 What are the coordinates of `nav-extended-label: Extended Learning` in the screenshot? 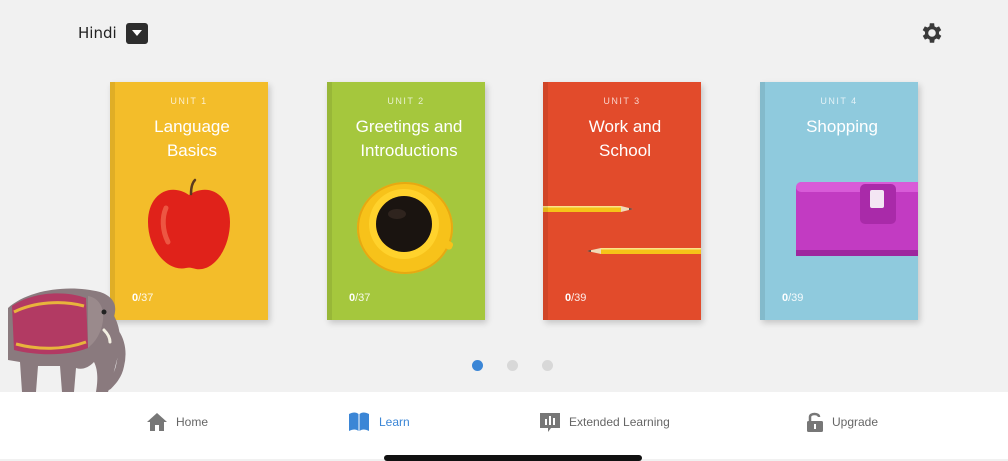 It's located at (619, 422).